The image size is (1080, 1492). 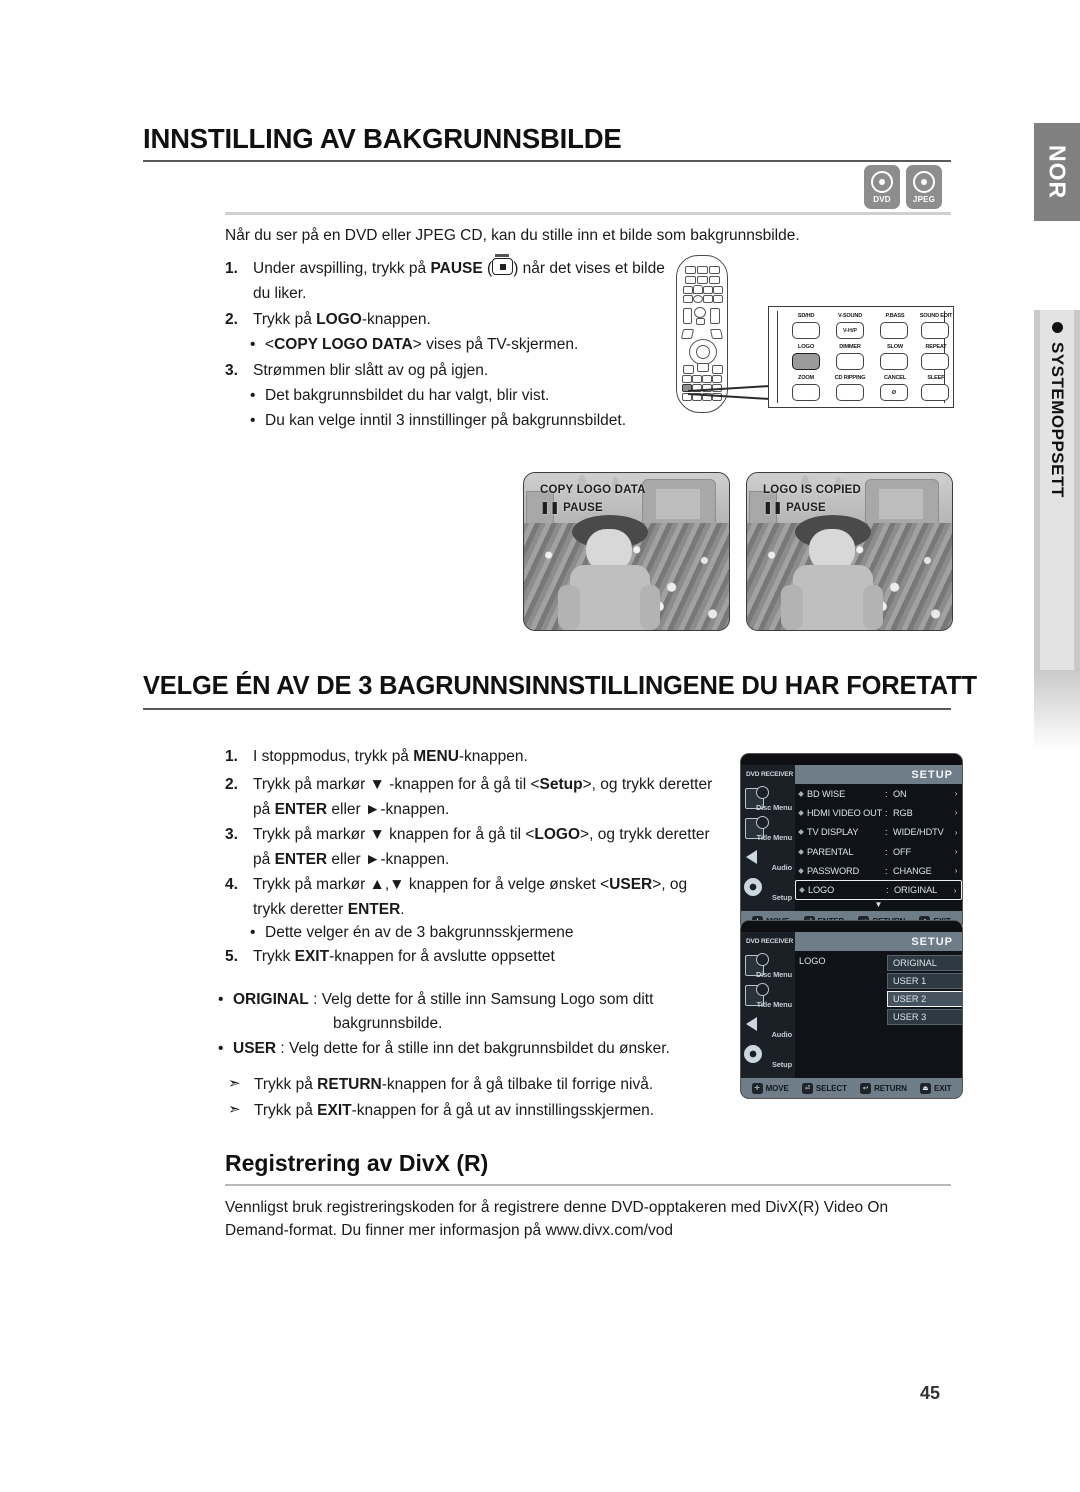 What do you see at coordinates (924, 181) in the screenshot?
I see `disc-icon` at bounding box center [924, 181].